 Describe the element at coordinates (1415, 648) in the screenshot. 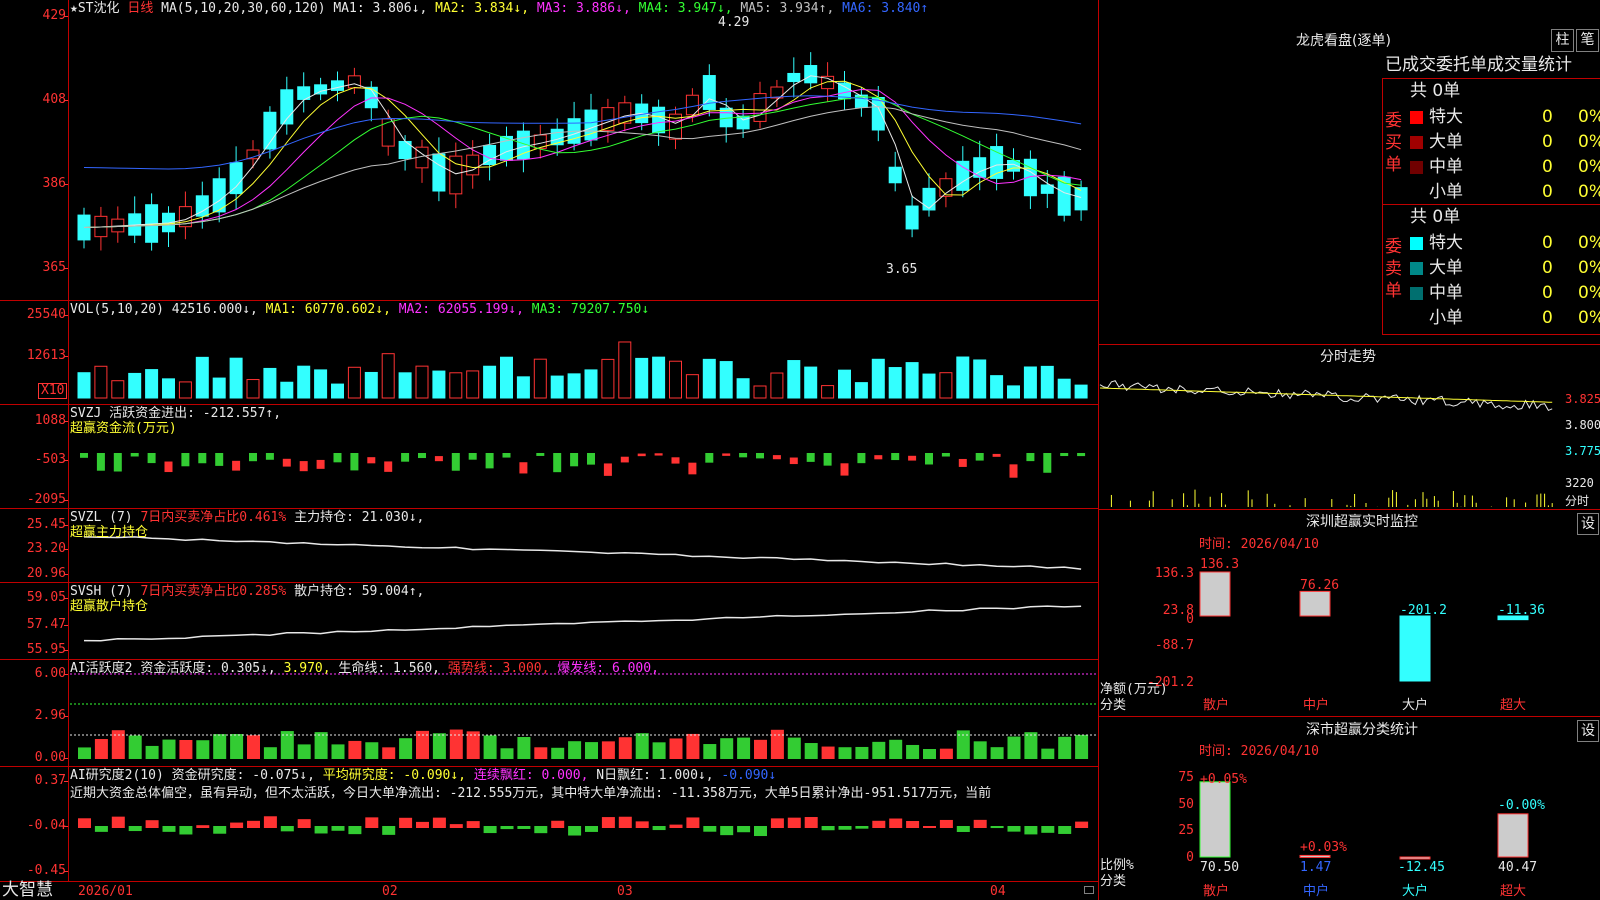

I see `monitor-bar` at that location.